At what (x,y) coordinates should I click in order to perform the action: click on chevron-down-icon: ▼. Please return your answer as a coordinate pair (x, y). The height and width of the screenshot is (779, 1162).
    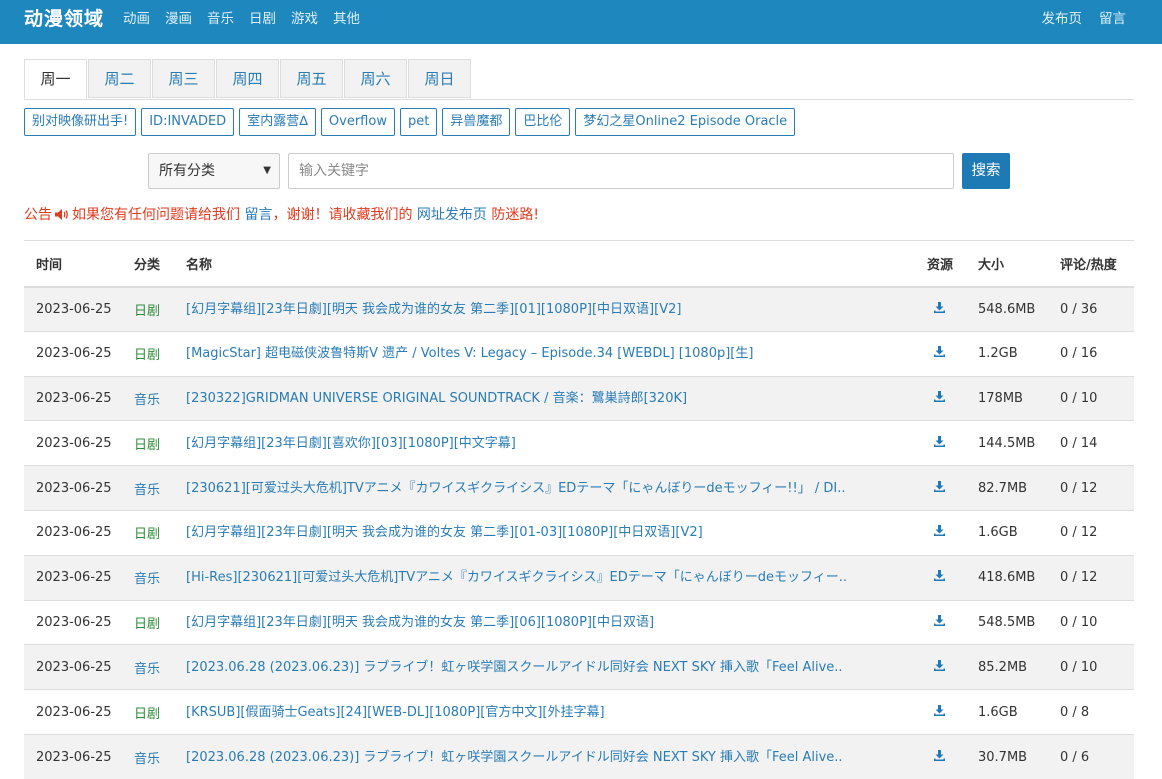
    Looking at the image, I should click on (267, 171).